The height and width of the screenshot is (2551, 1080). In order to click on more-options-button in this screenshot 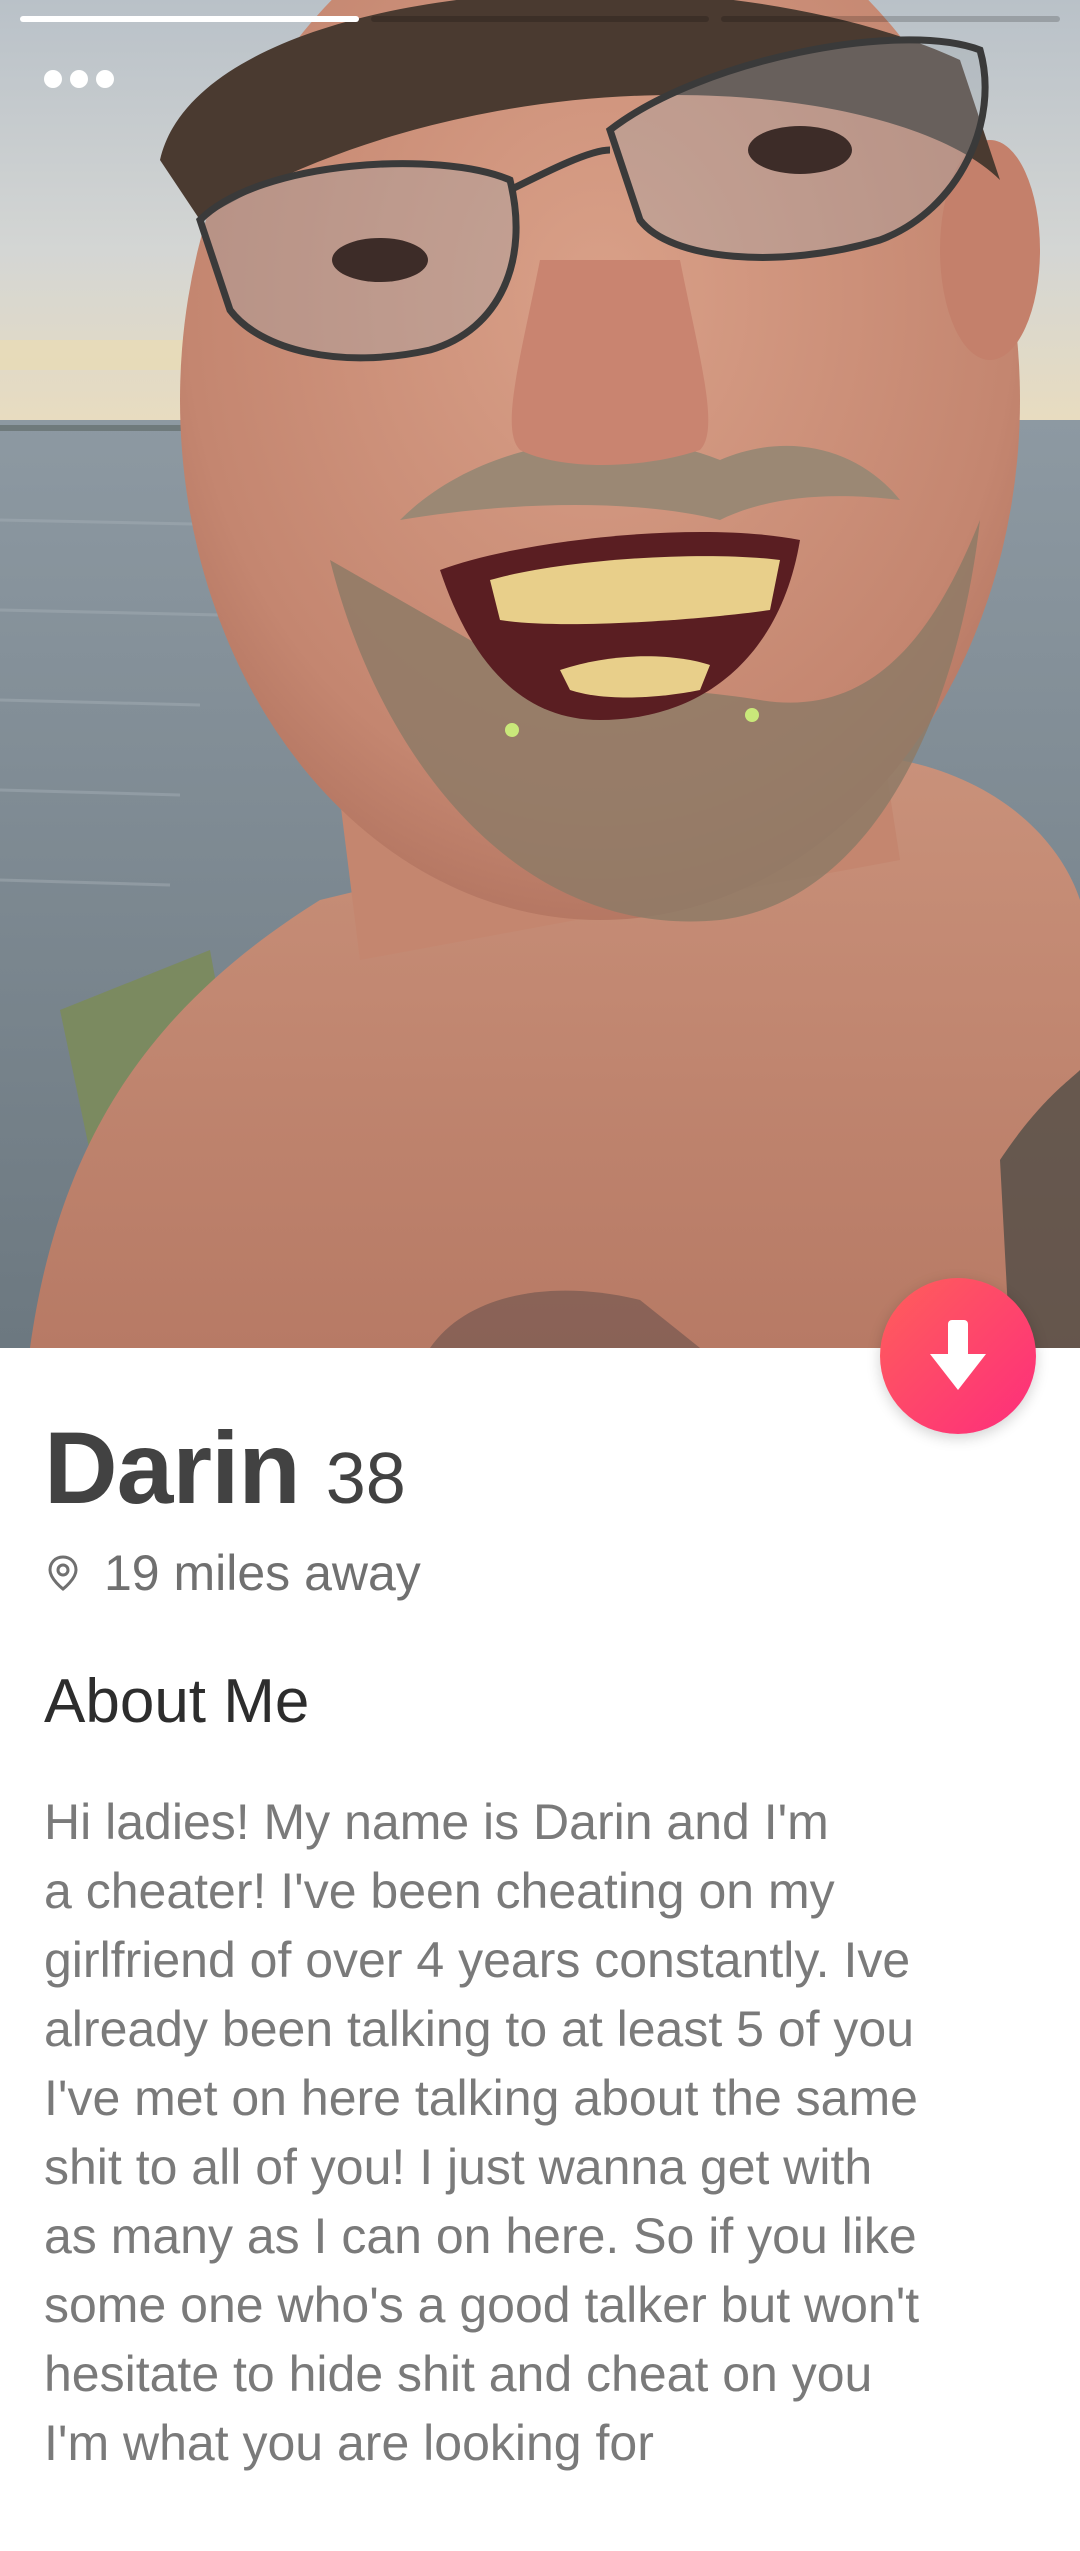, I will do `click(89, 79)`.